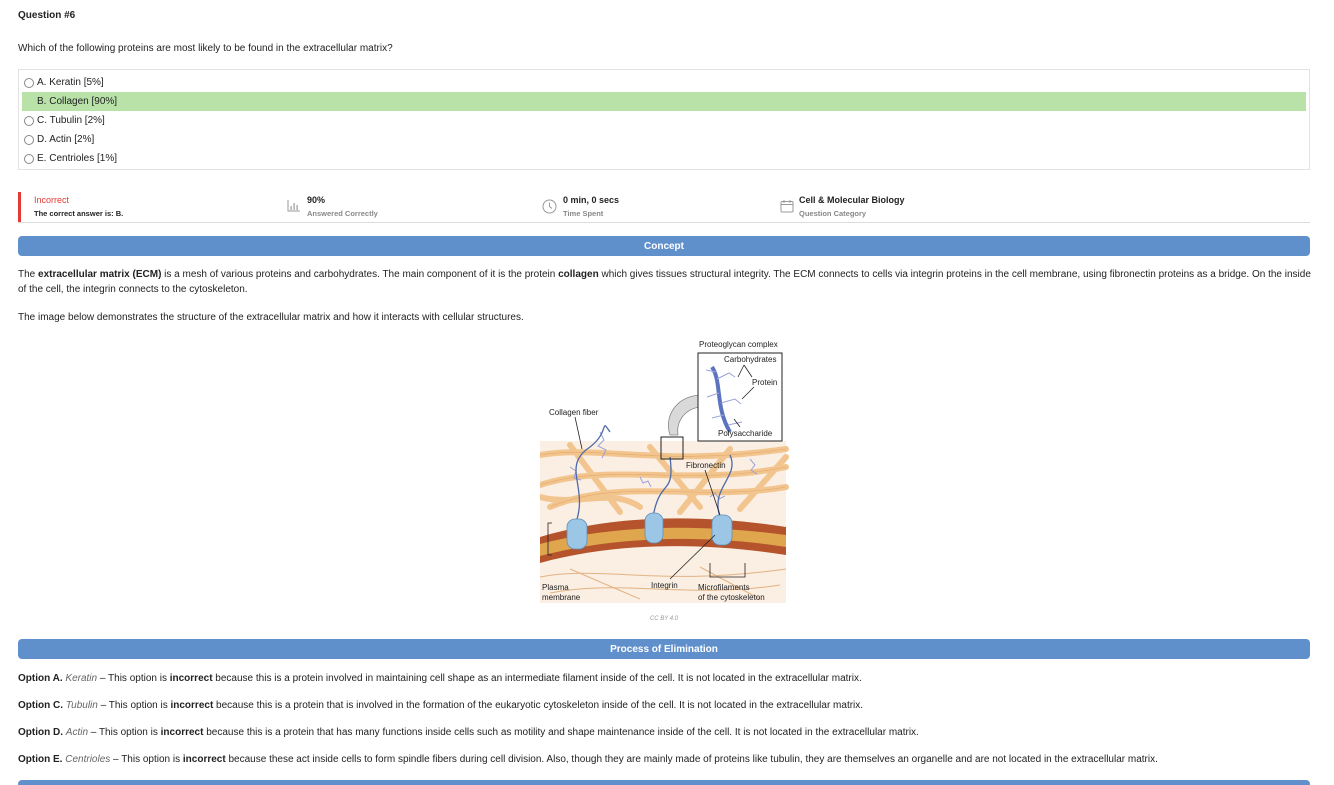 This screenshot has width=1334, height=785. Describe the element at coordinates (77, 732) in the screenshot. I see `elim-option-name: Actin` at that location.